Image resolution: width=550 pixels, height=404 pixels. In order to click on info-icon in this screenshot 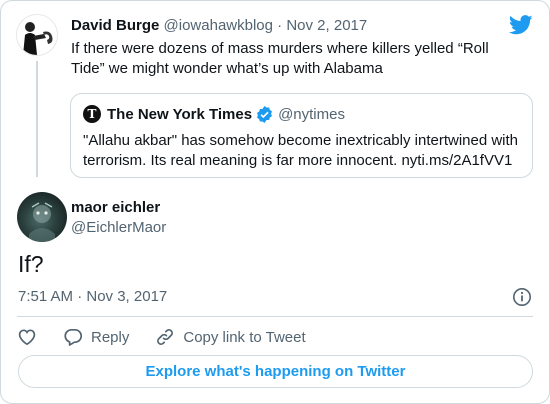, I will do `click(522, 297)`.